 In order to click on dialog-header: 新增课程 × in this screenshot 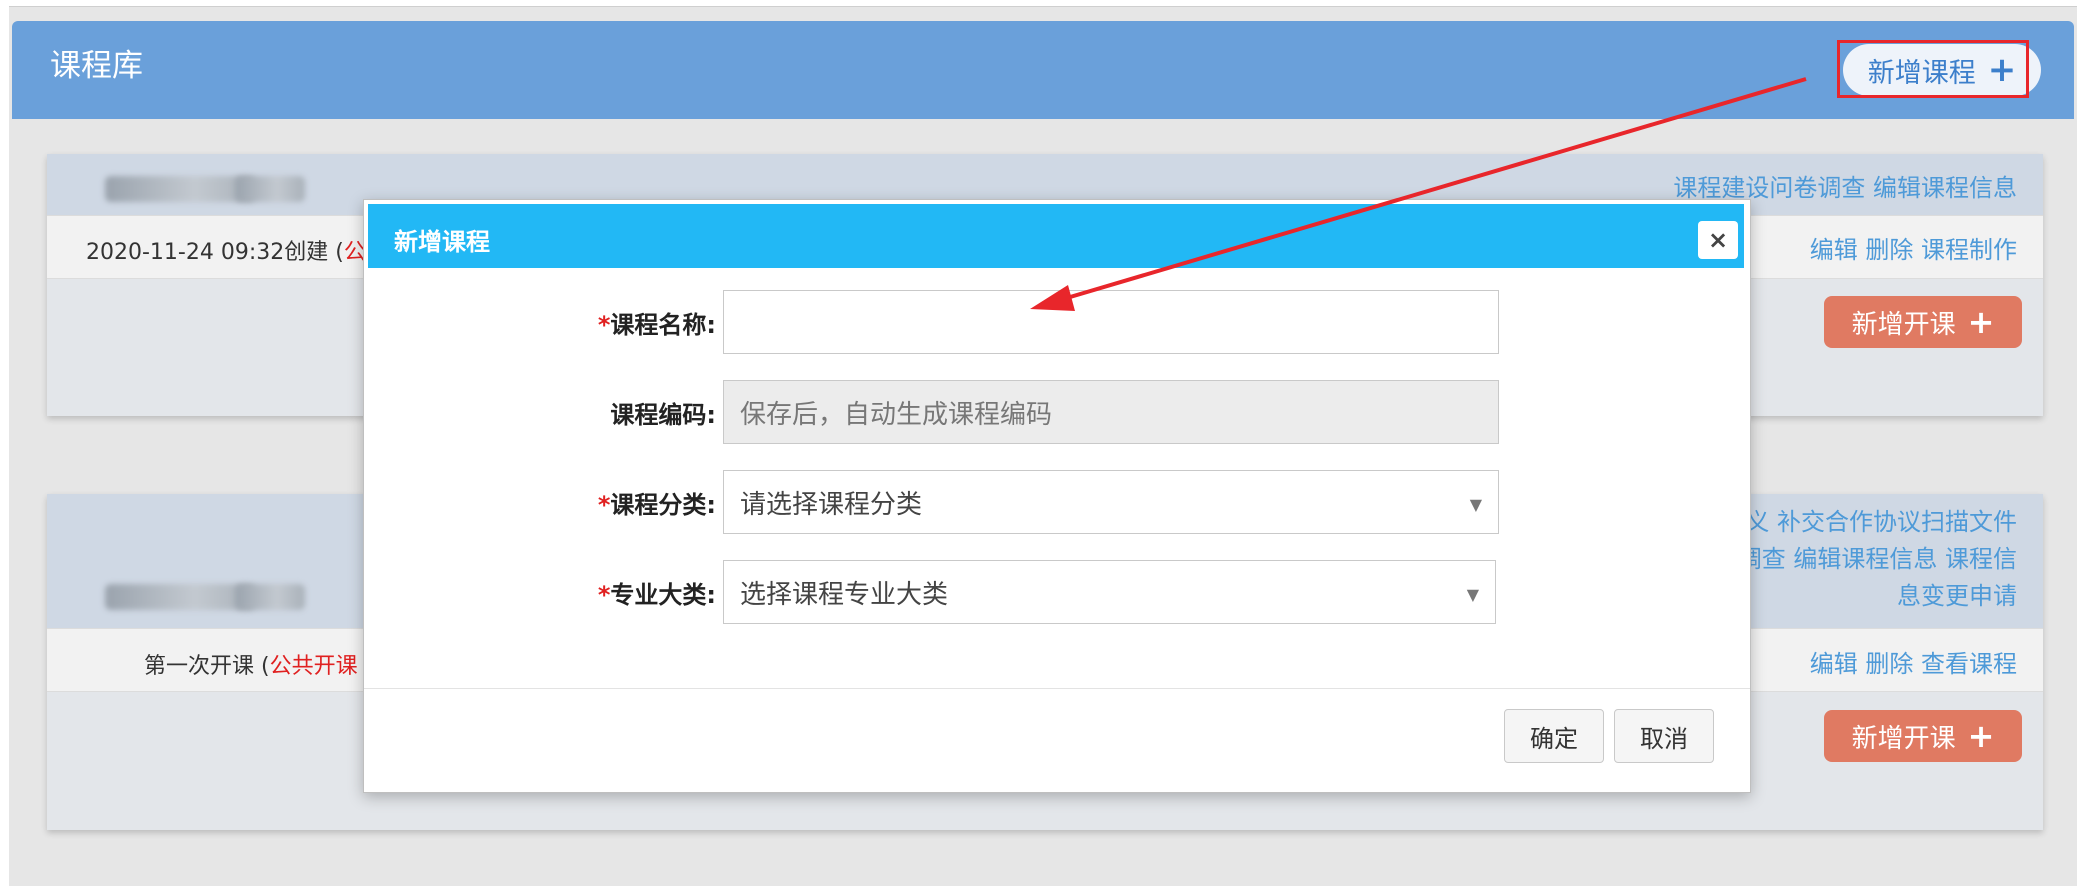, I will do `click(1056, 236)`.